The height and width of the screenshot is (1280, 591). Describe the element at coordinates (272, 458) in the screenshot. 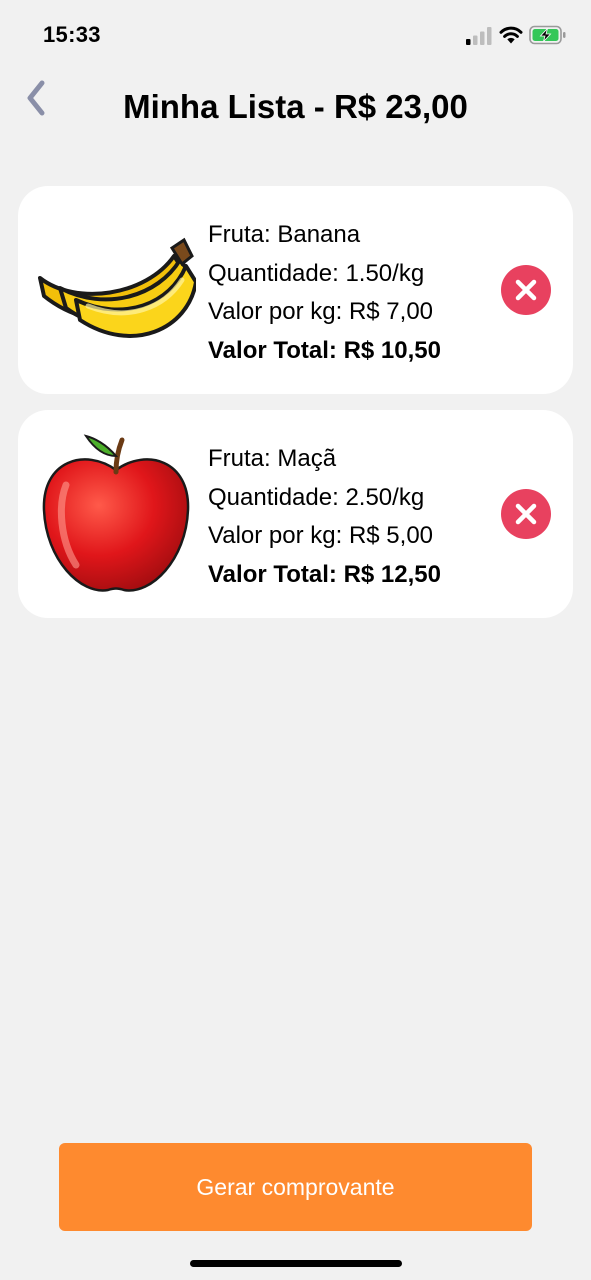

I see `fruit-name: Fruta: Maçã` at that location.